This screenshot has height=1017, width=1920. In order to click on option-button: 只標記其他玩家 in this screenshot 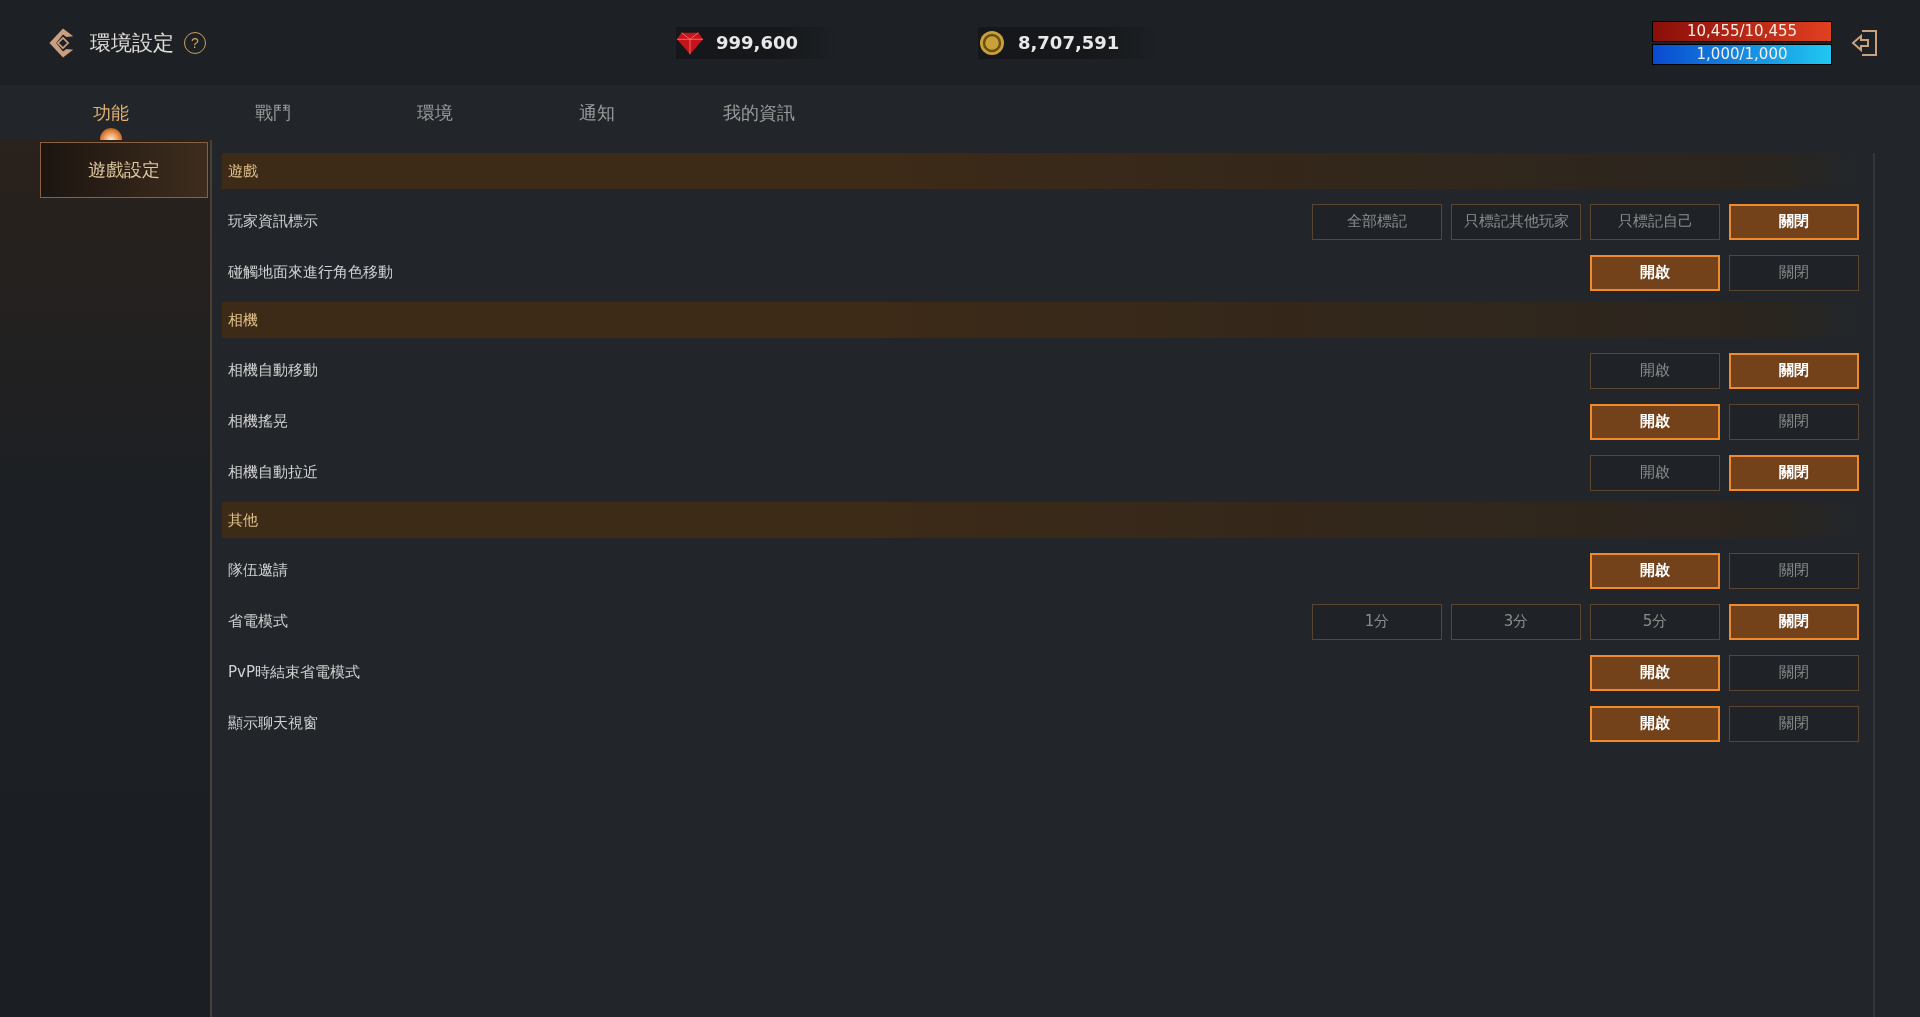, I will do `click(1516, 221)`.